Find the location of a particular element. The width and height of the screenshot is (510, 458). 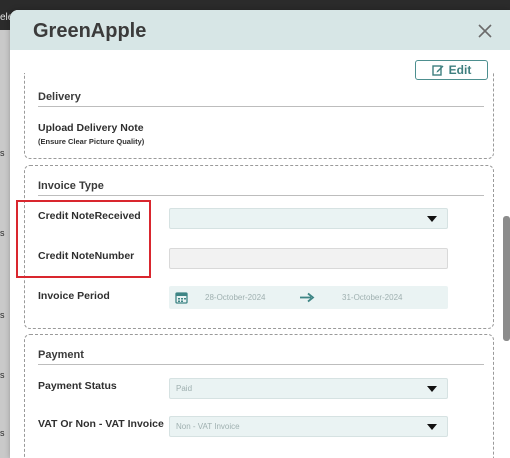

vat-invoice-value: Non - VAT Invoice is located at coordinates (208, 426).